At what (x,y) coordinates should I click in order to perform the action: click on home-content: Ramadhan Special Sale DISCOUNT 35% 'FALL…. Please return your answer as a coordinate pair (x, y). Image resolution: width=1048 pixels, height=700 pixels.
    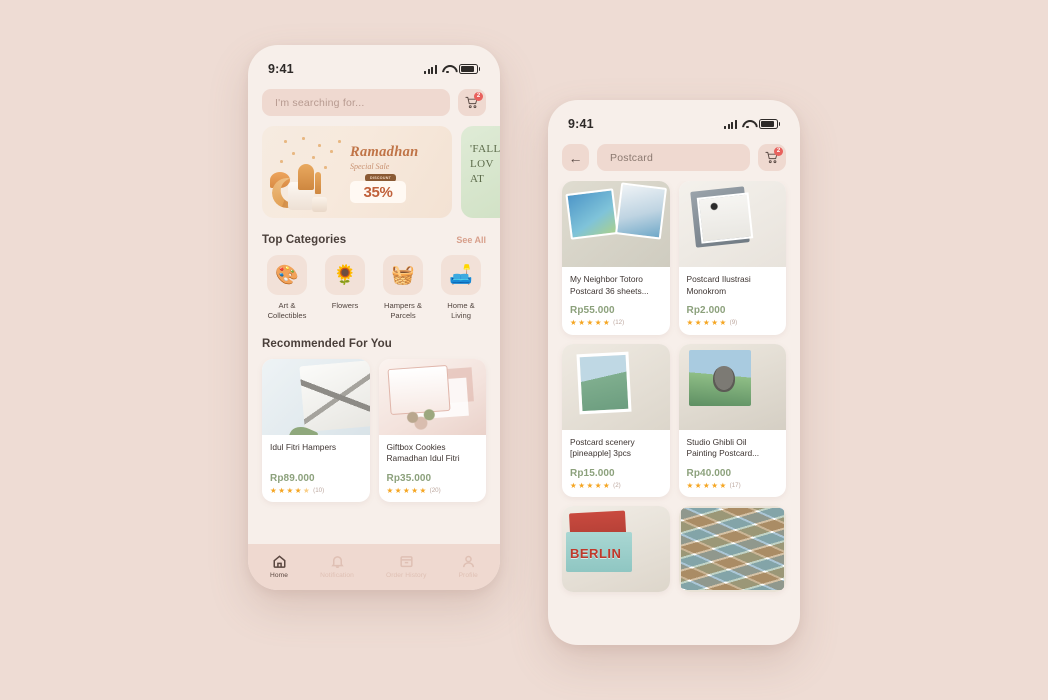
    Looking at the image, I should click on (374, 335).